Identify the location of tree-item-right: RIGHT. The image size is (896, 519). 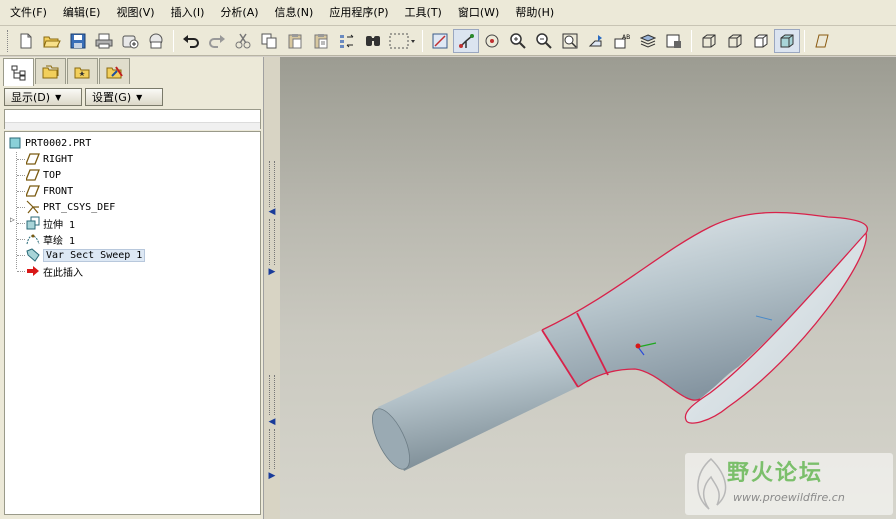
(49, 159).